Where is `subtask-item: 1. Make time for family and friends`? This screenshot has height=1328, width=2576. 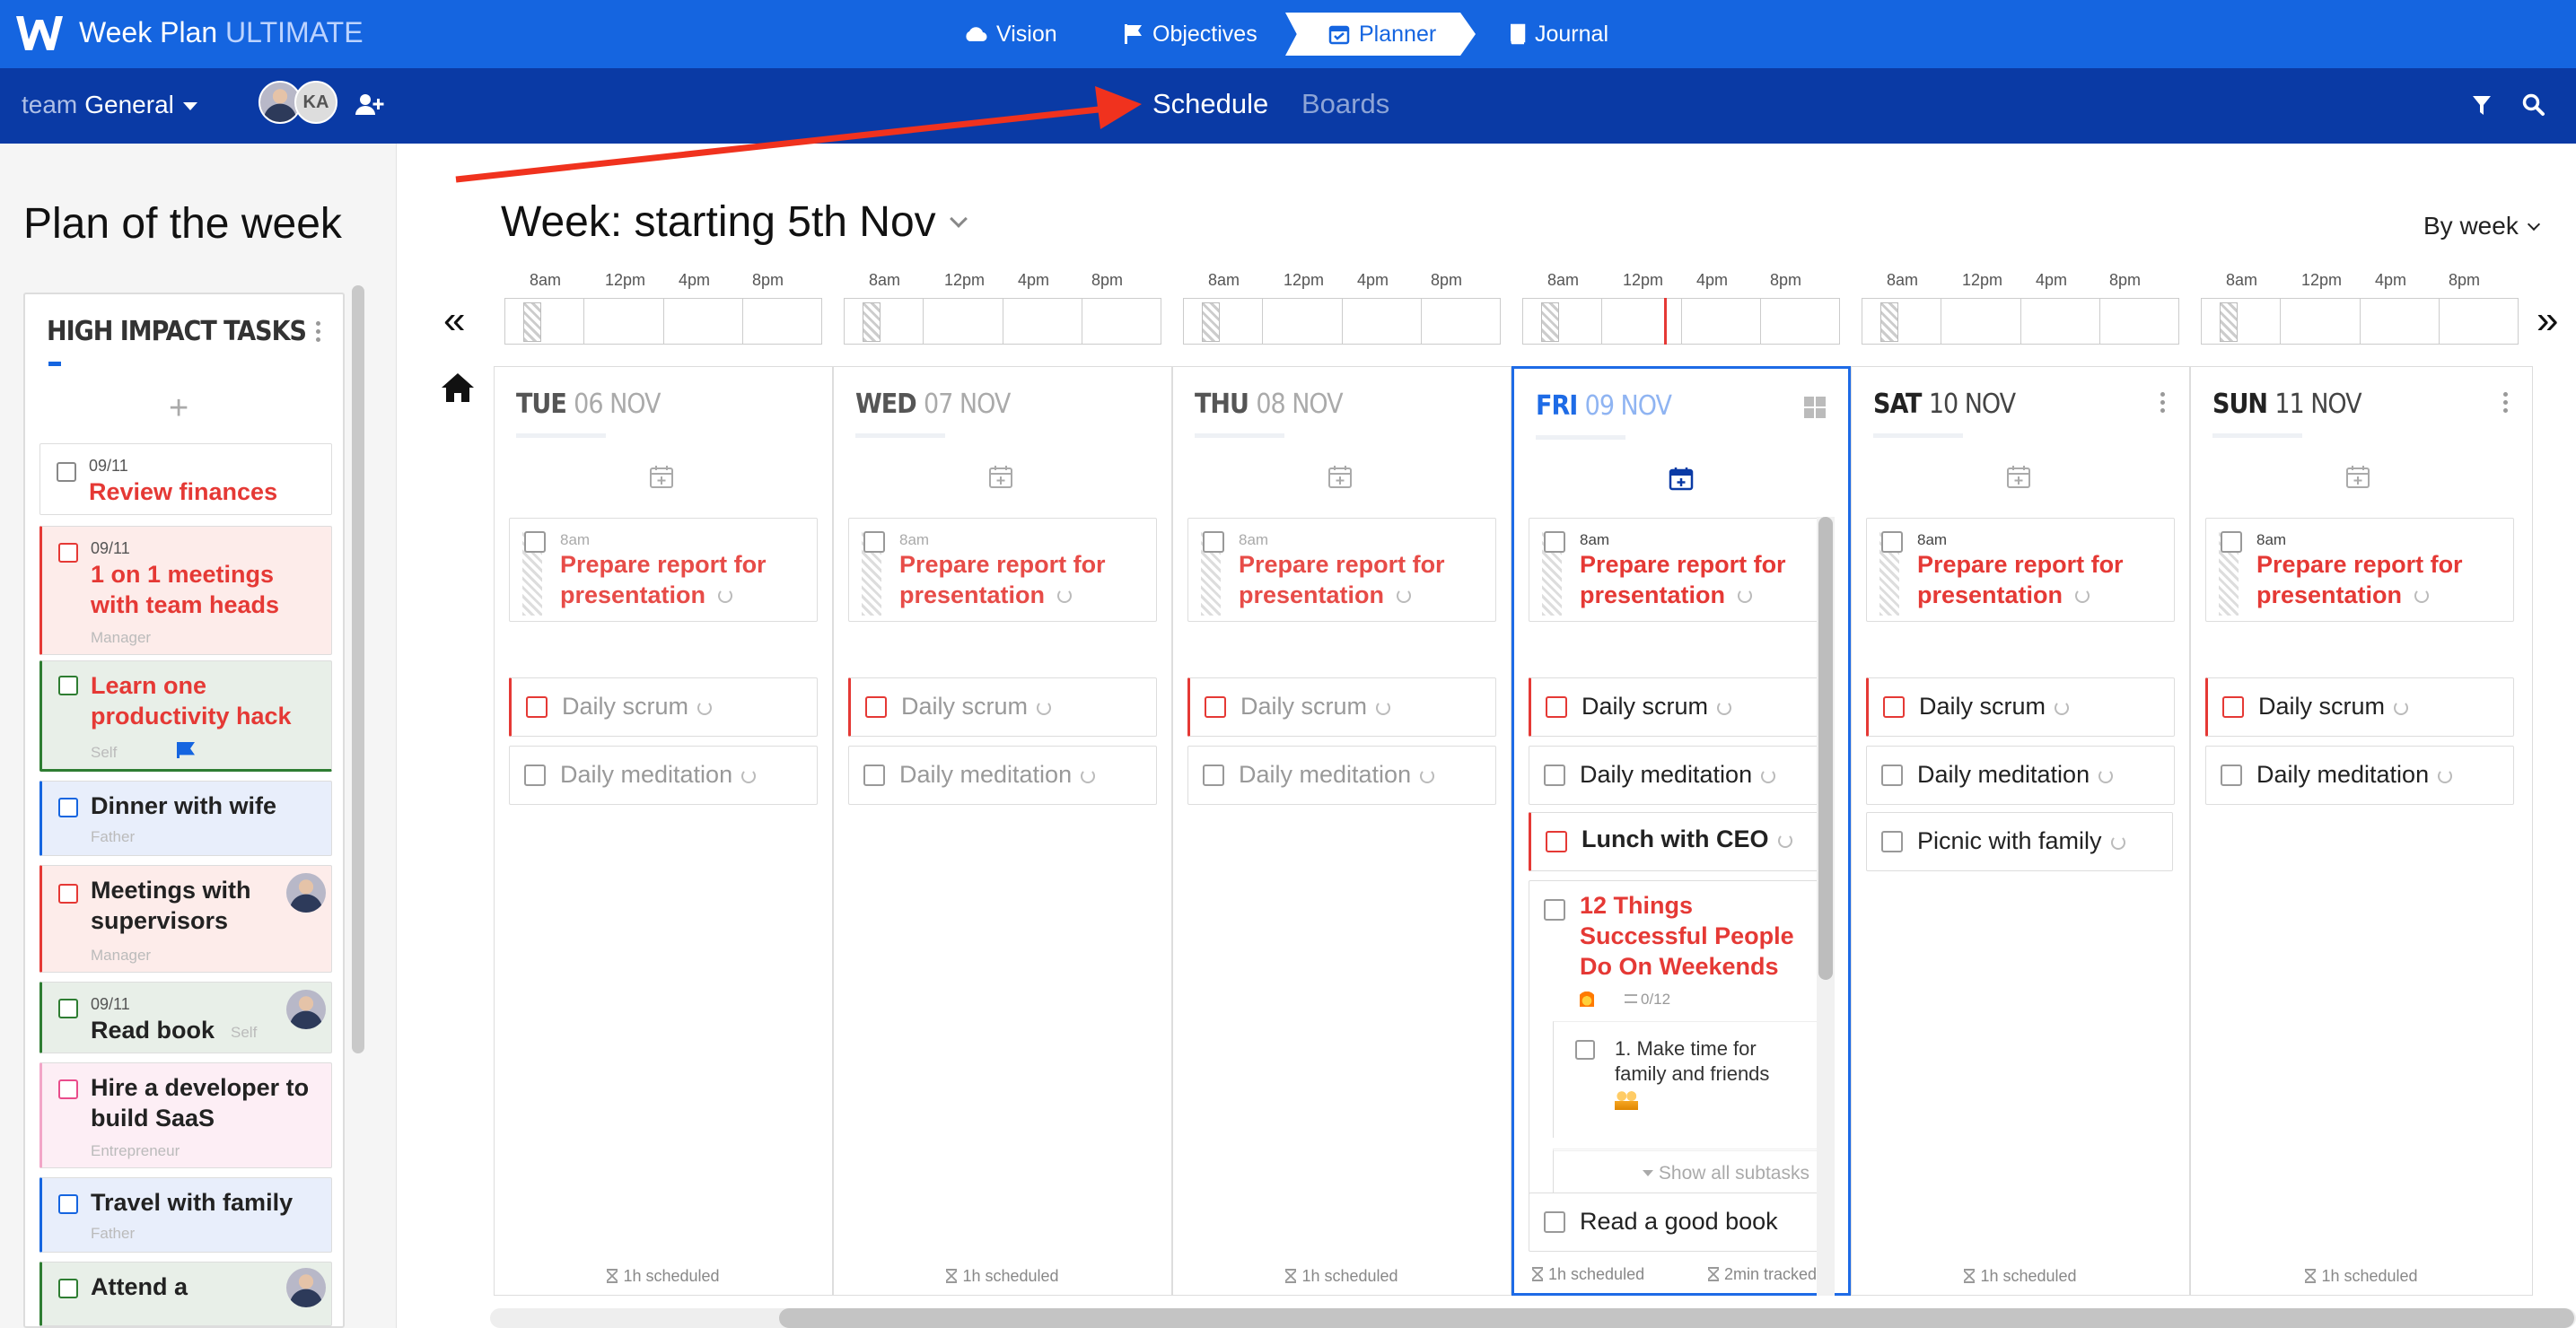 subtask-item: 1. Make time for family and friends is located at coordinates (1687, 1080).